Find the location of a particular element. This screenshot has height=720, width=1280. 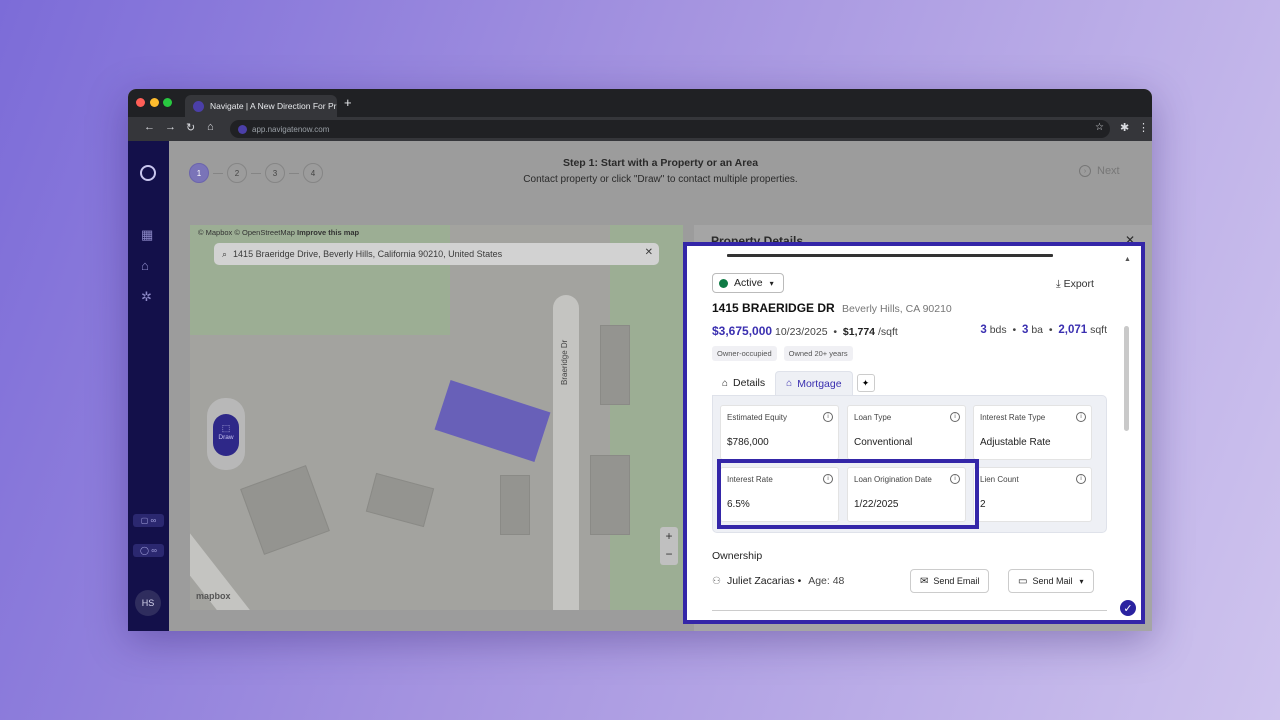

back-icon: ← is located at coordinates (149, 127).